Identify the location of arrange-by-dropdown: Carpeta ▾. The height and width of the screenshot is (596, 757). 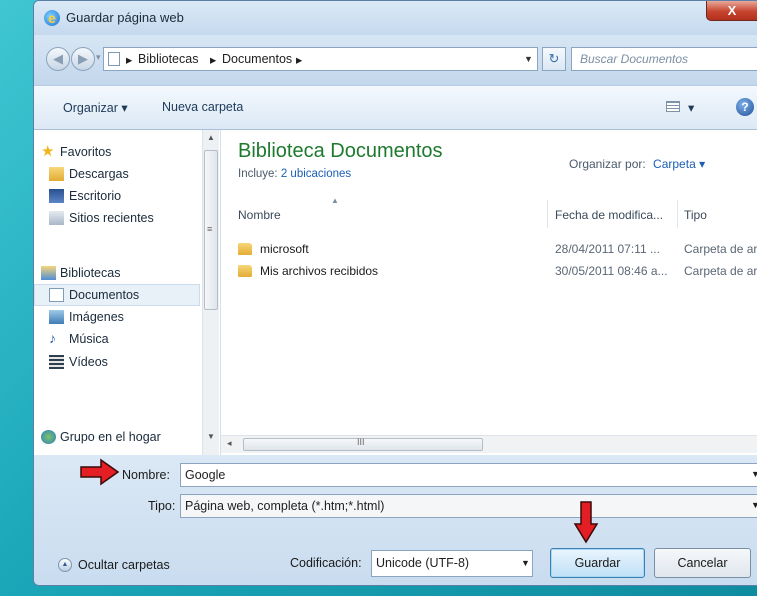
(679, 164).